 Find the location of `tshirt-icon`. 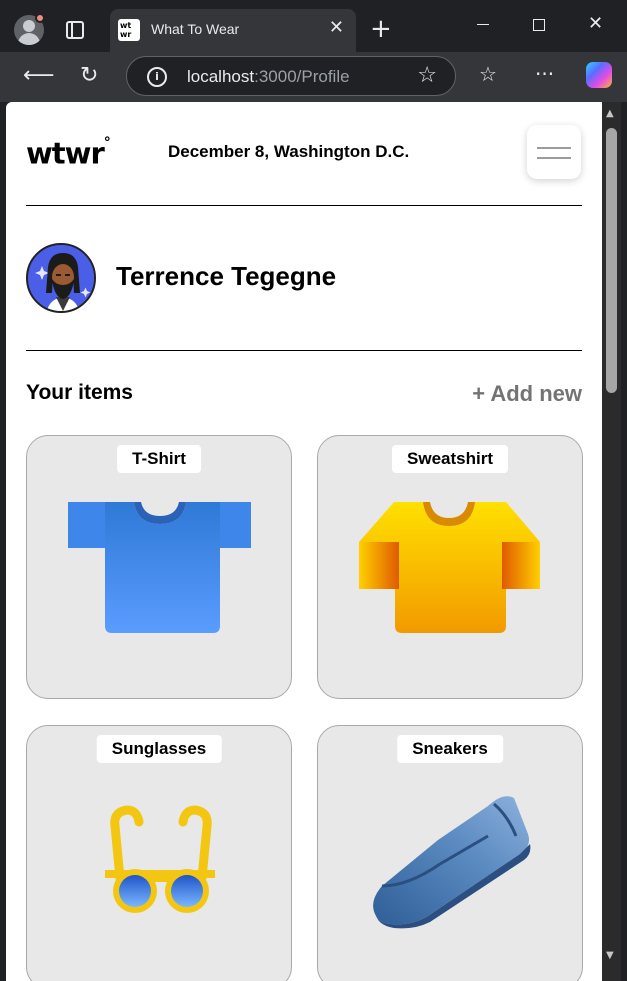

tshirt-icon is located at coordinates (159, 567).